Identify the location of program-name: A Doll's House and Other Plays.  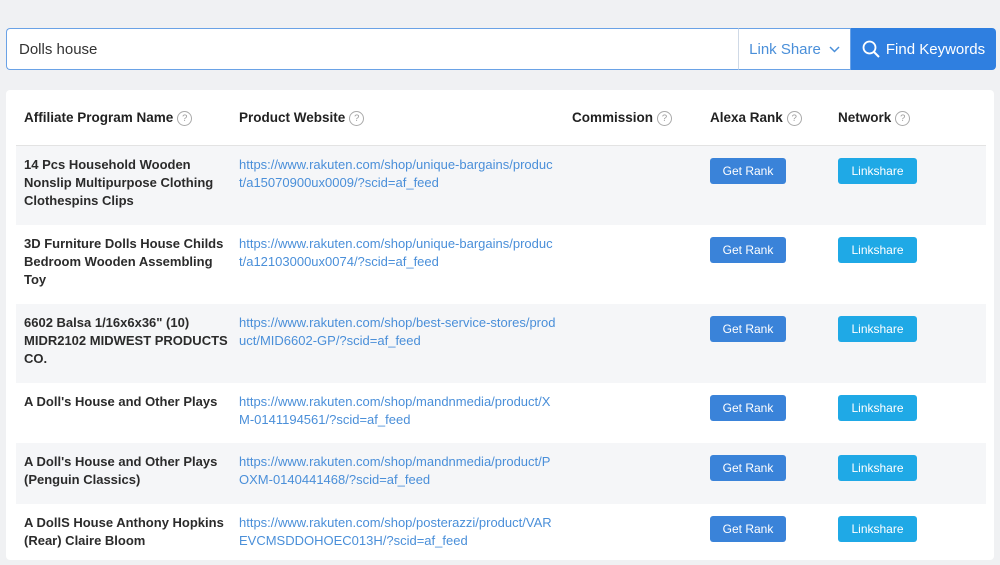
(121, 401).